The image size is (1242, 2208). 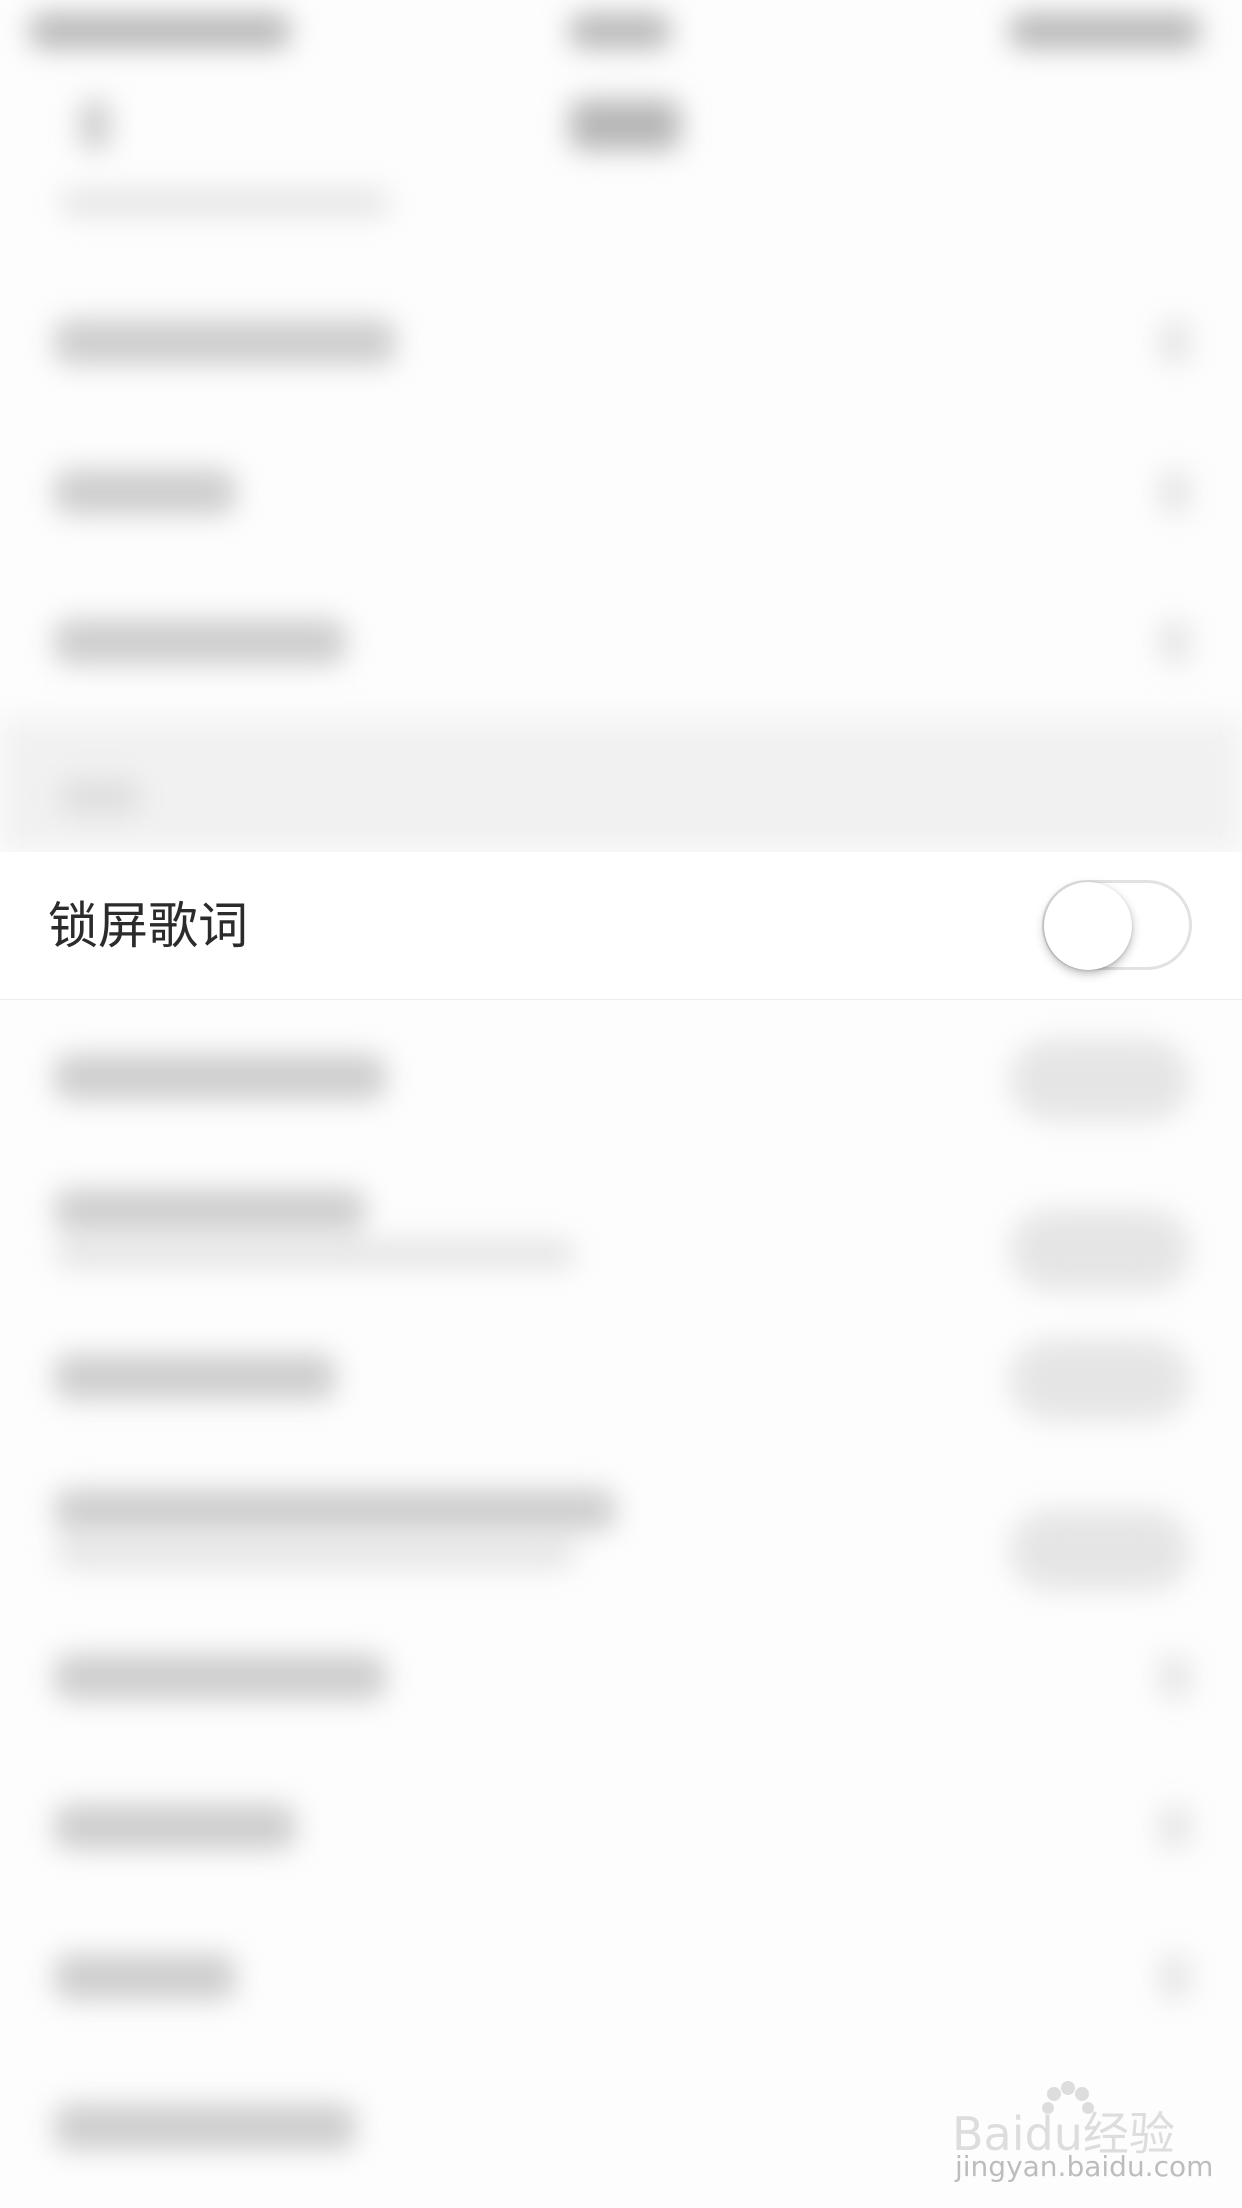 I want to click on setting-label-lock-screen-lyrics: 锁屏歌词, so click(x=148, y=926).